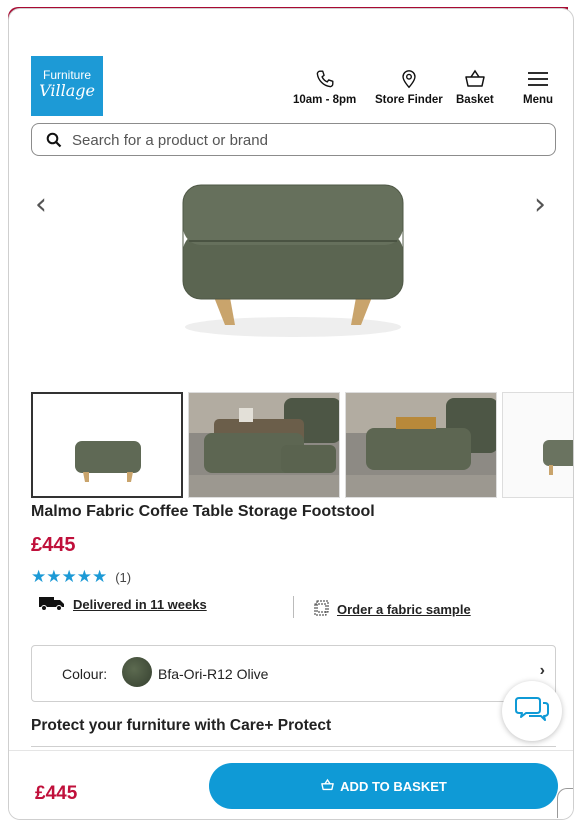 The height and width of the screenshot is (820, 574). What do you see at coordinates (140, 604) in the screenshot?
I see `delivery-link: Delivered in 11 weeks` at bounding box center [140, 604].